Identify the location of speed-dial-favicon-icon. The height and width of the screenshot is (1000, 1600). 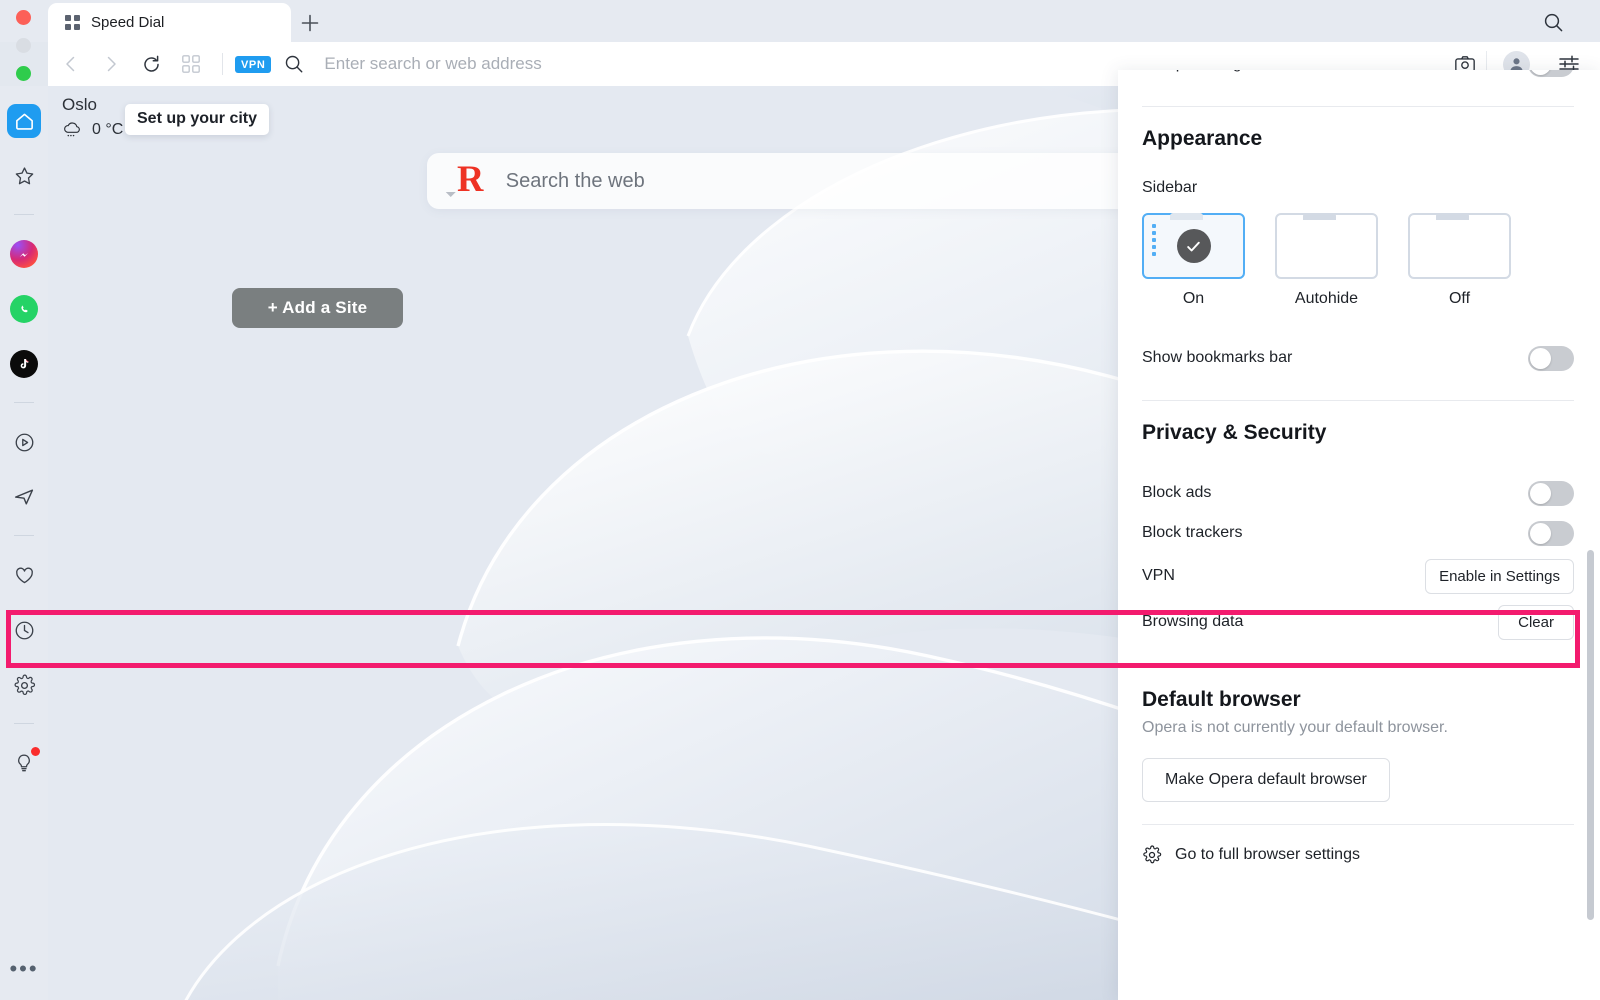
(72, 22).